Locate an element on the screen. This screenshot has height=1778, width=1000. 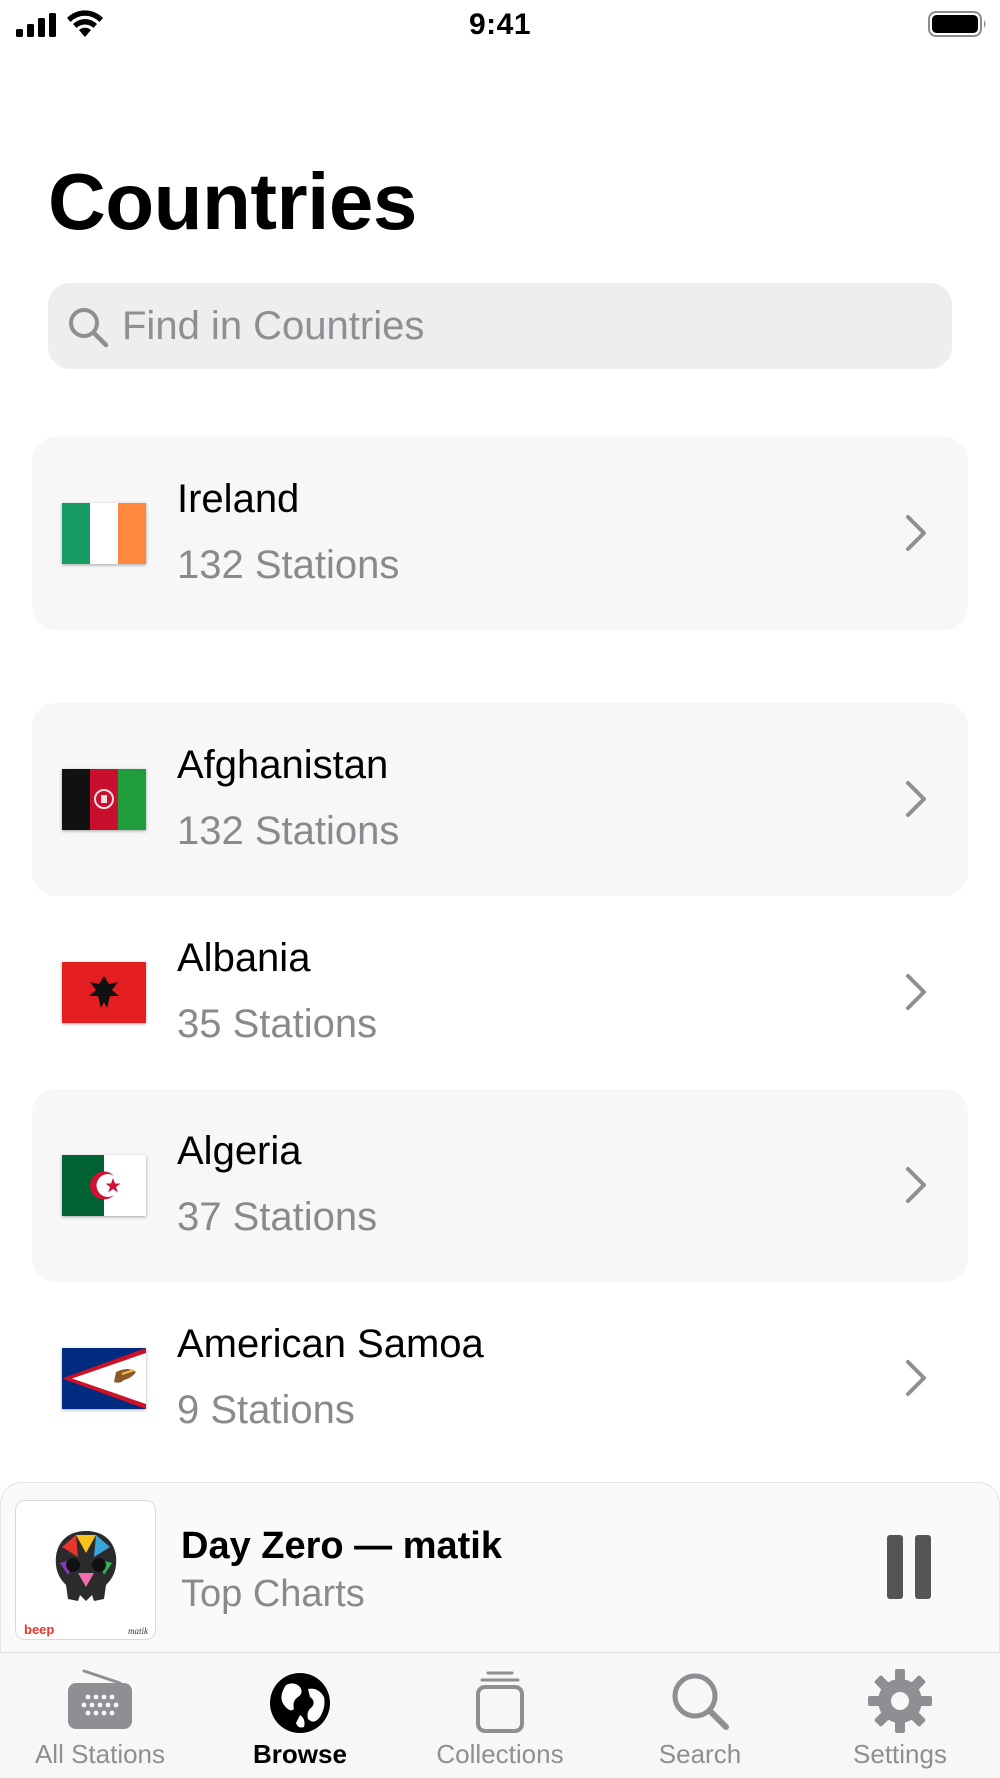
globe-icon is located at coordinates (300, 1703).